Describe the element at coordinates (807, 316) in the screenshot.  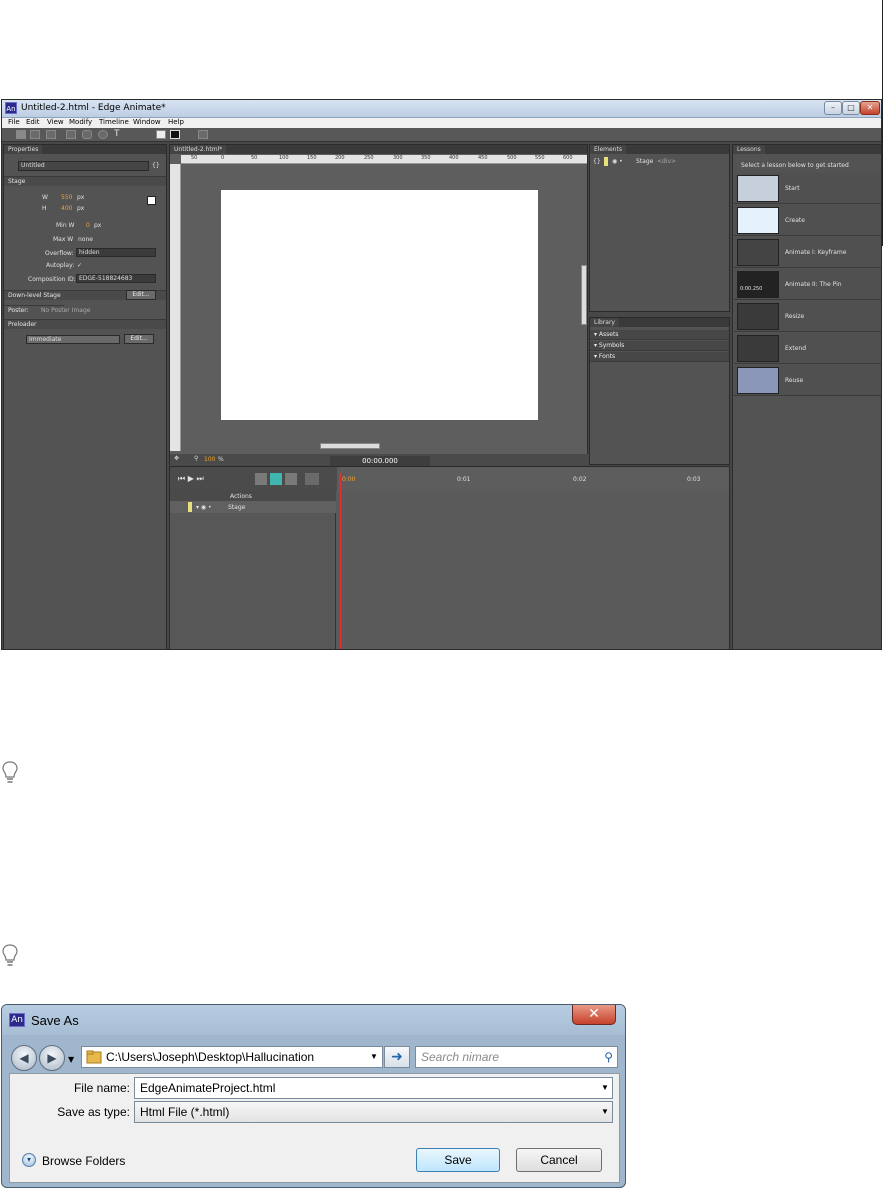
I see `lesson-resize: Resize` at that location.